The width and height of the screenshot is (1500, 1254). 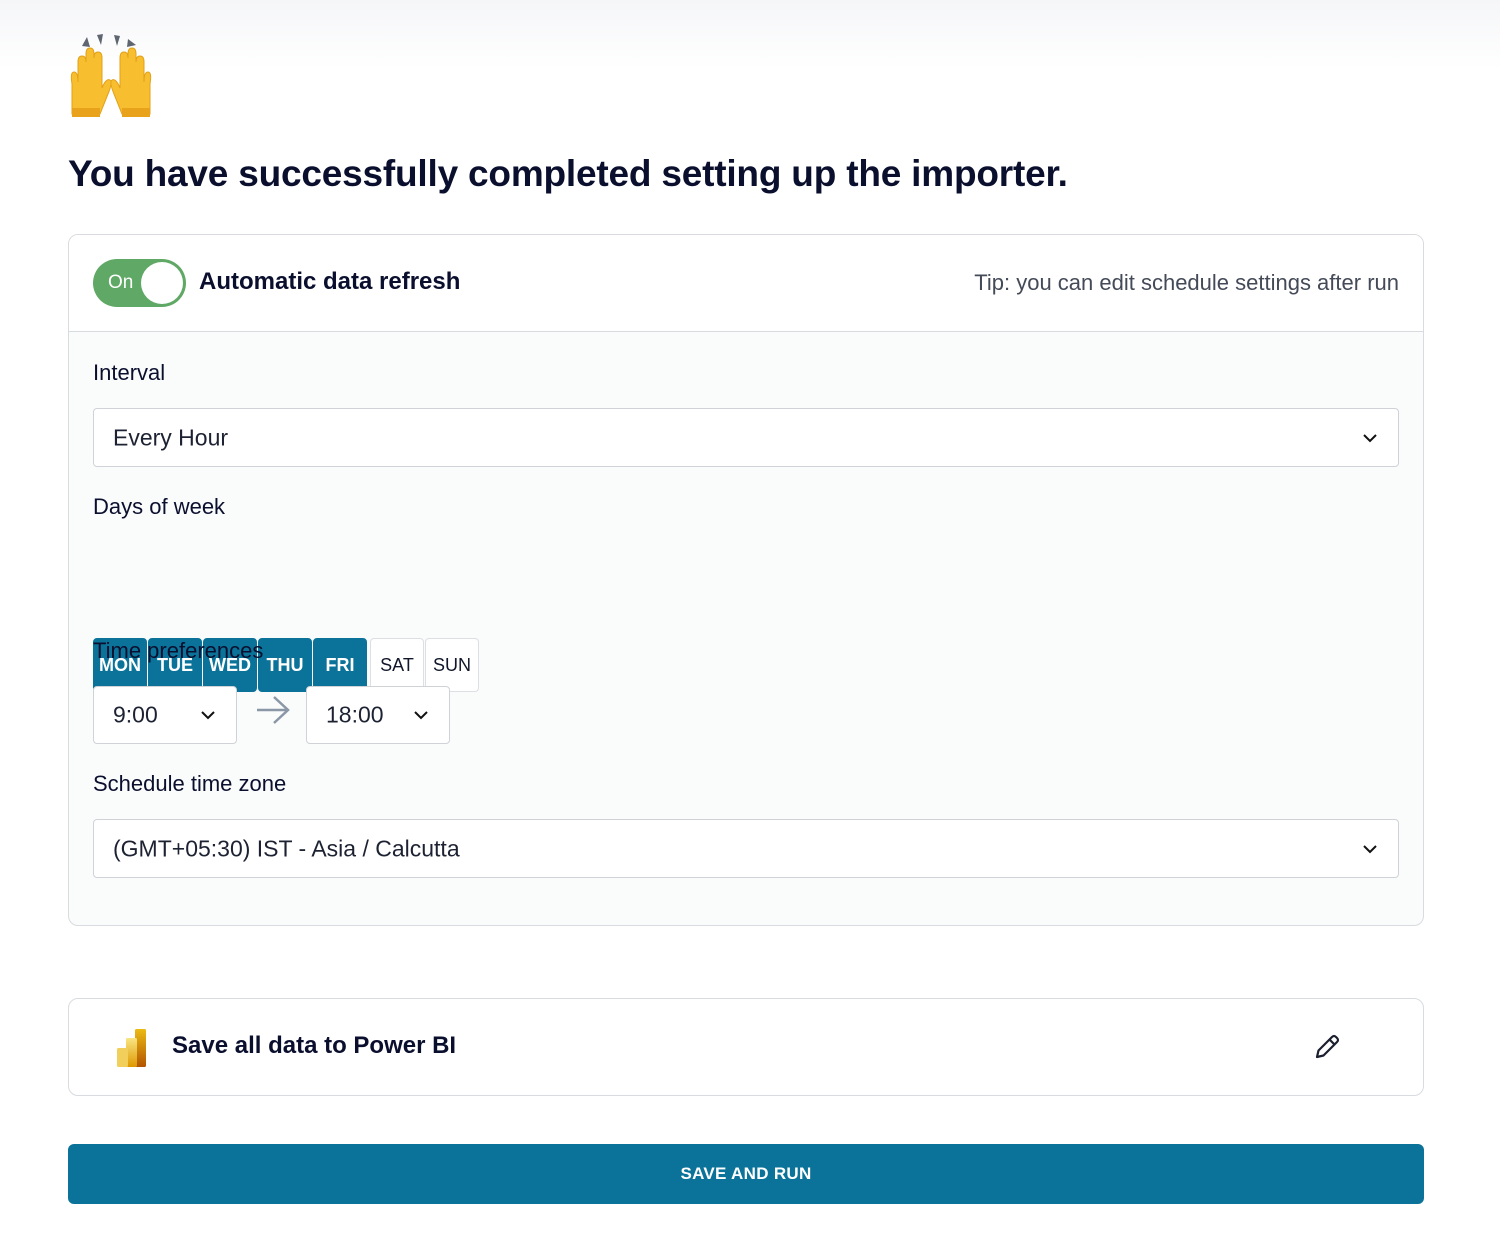 What do you see at coordinates (171, 437) in the screenshot?
I see `interval-value: Every Hour` at bounding box center [171, 437].